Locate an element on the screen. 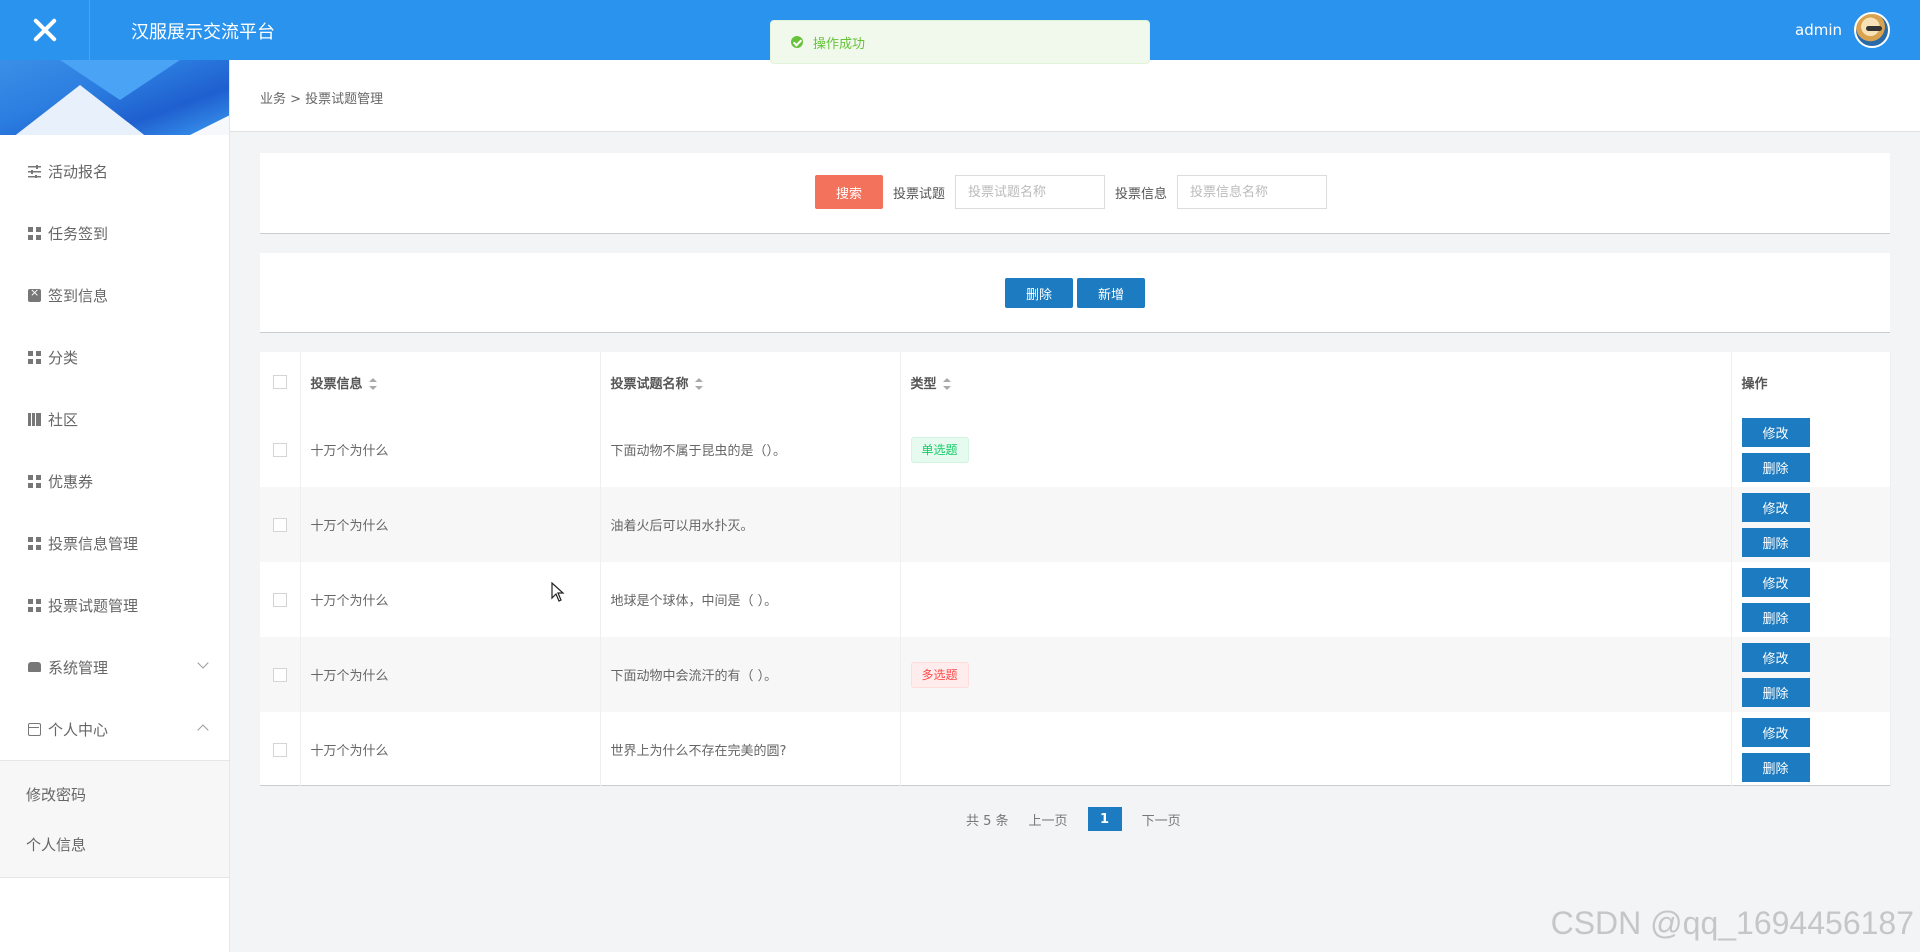  breadcrumb-bar: 业务 > 投票试题管理 is located at coordinates (1075, 96).